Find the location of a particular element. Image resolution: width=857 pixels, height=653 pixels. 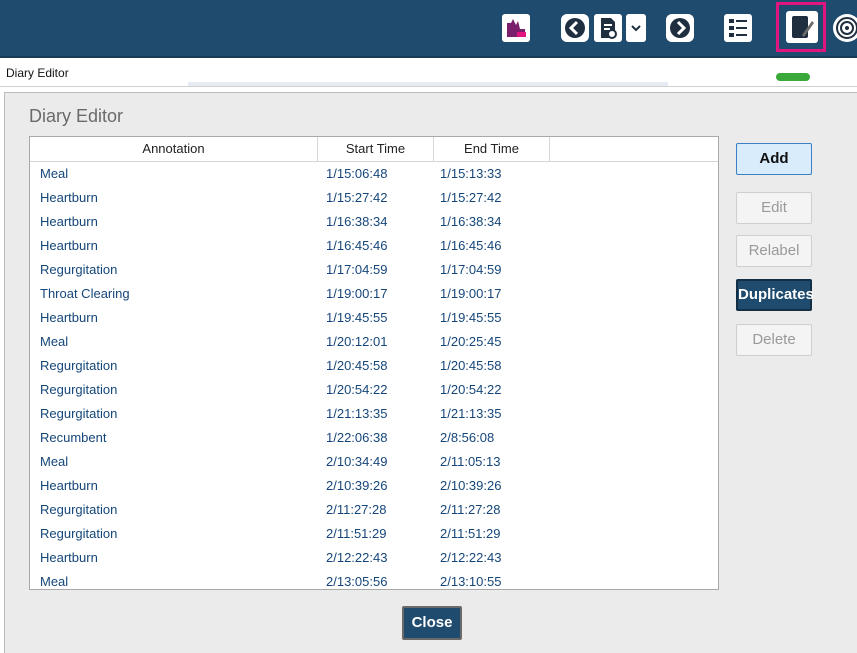

end-time-cell: 2/11:27:28 is located at coordinates (470, 509).